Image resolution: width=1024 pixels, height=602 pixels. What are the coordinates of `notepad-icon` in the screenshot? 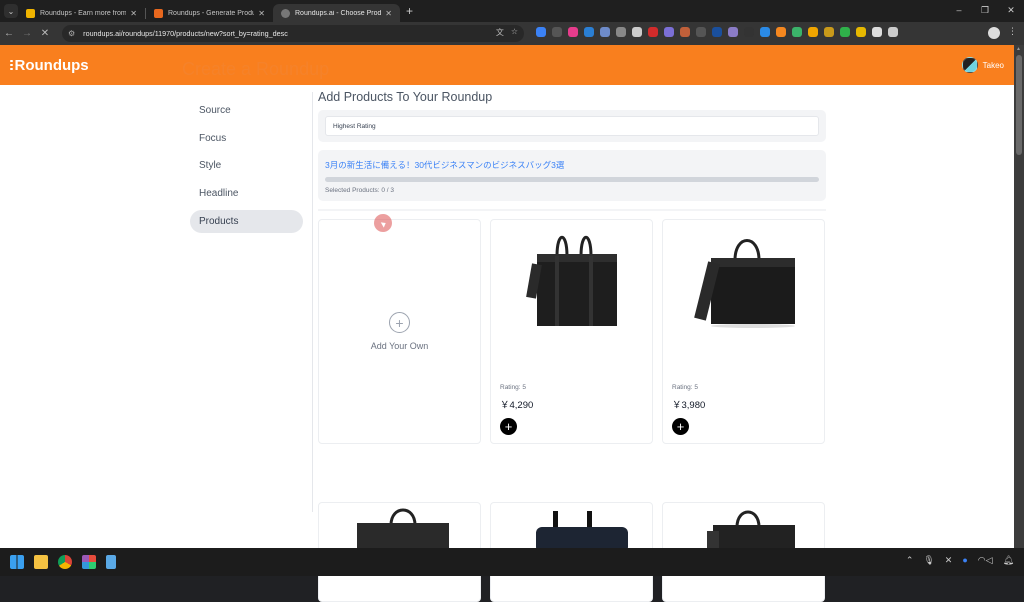 It's located at (111, 562).